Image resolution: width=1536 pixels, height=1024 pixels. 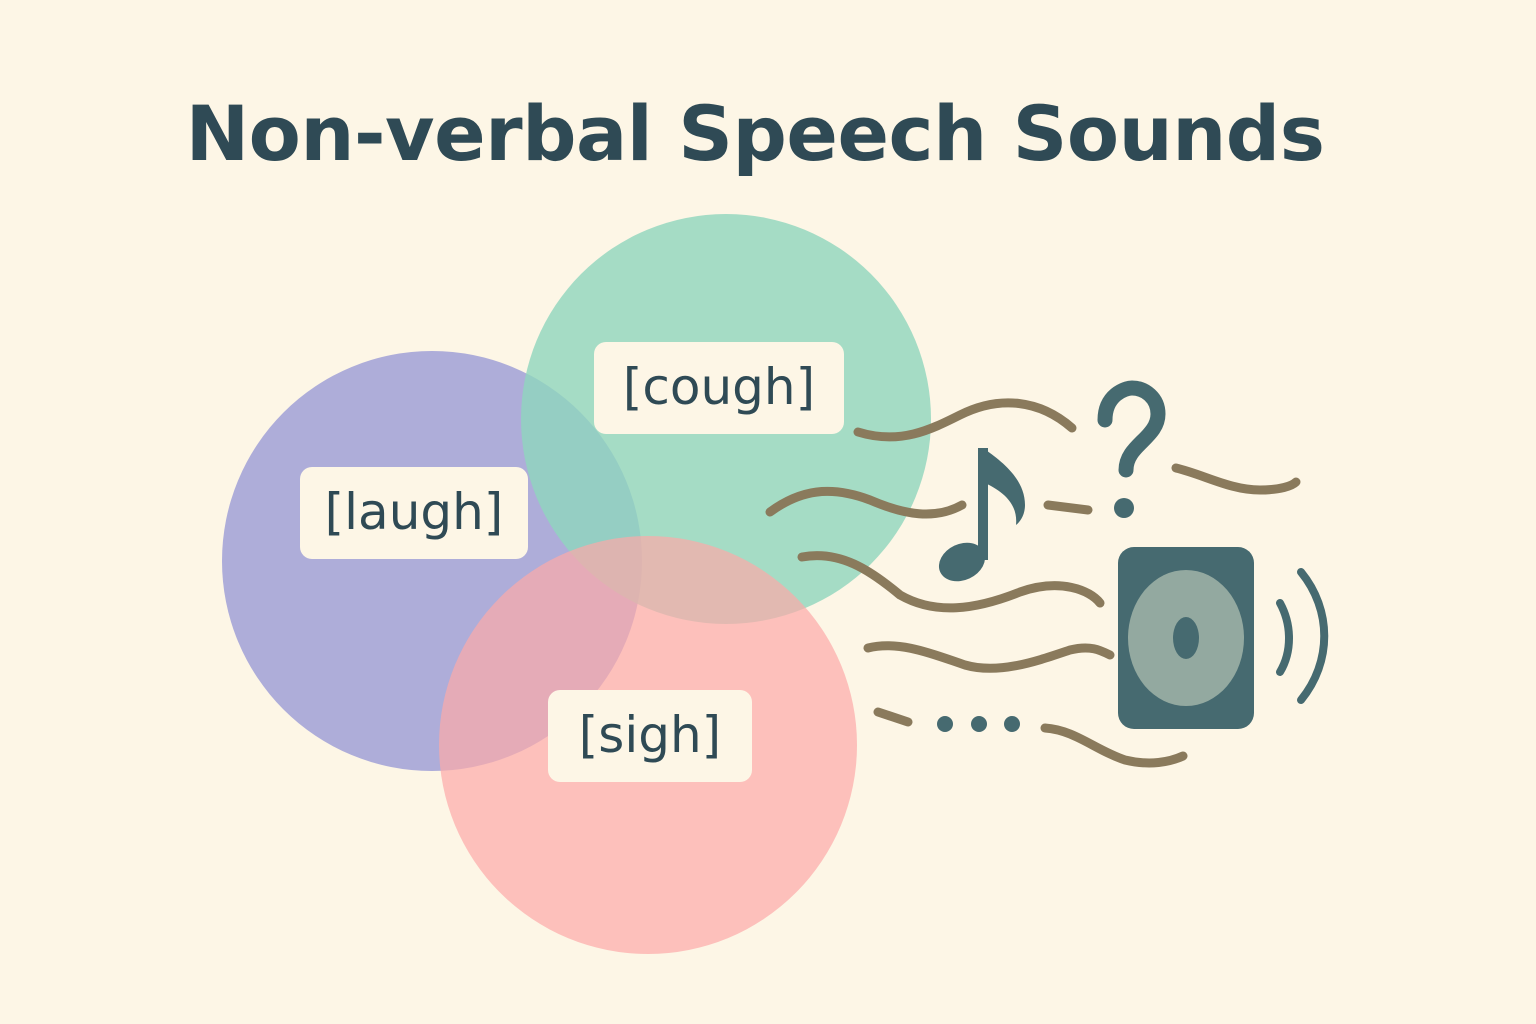 What do you see at coordinates (650, 736) in the screenshot?
I see `label-sigh: [sigh]` at bounding box center [650, 736].